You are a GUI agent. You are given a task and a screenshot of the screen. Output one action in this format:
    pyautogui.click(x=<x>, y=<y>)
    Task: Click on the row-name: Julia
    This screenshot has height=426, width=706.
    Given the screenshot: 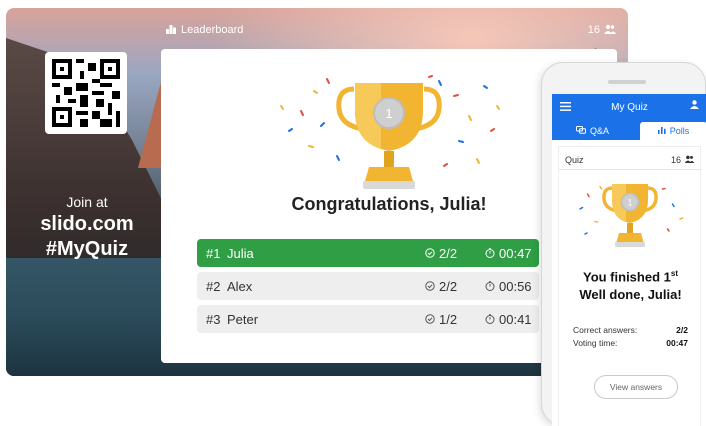 What is the action you would take?
    pyautogui.click(x=240, y=253)
    